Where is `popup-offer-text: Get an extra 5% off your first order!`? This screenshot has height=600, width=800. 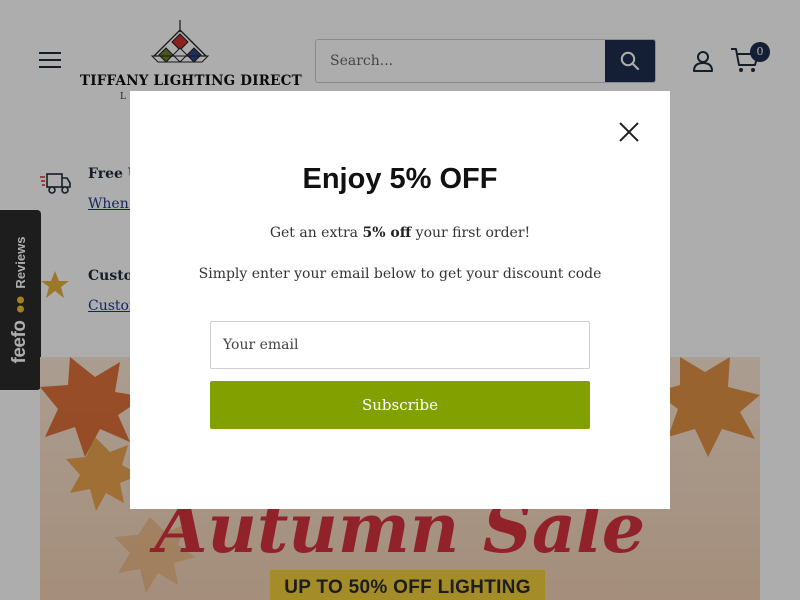 popup-offer-text: Get an extra 5% off your first order! is located at coordinates (400, 233).